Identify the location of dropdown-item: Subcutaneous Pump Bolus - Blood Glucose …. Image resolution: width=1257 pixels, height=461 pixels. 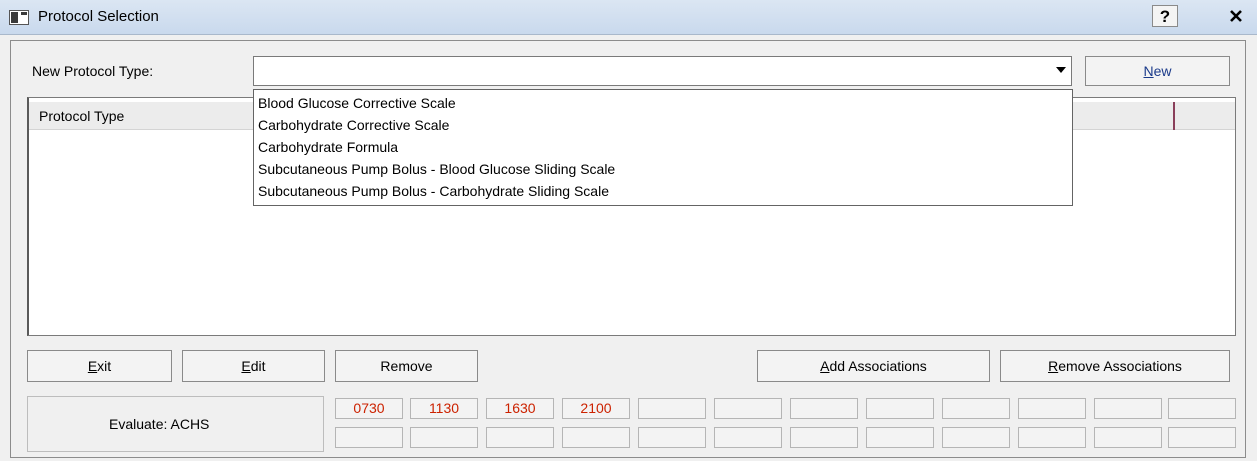
(436, 169).